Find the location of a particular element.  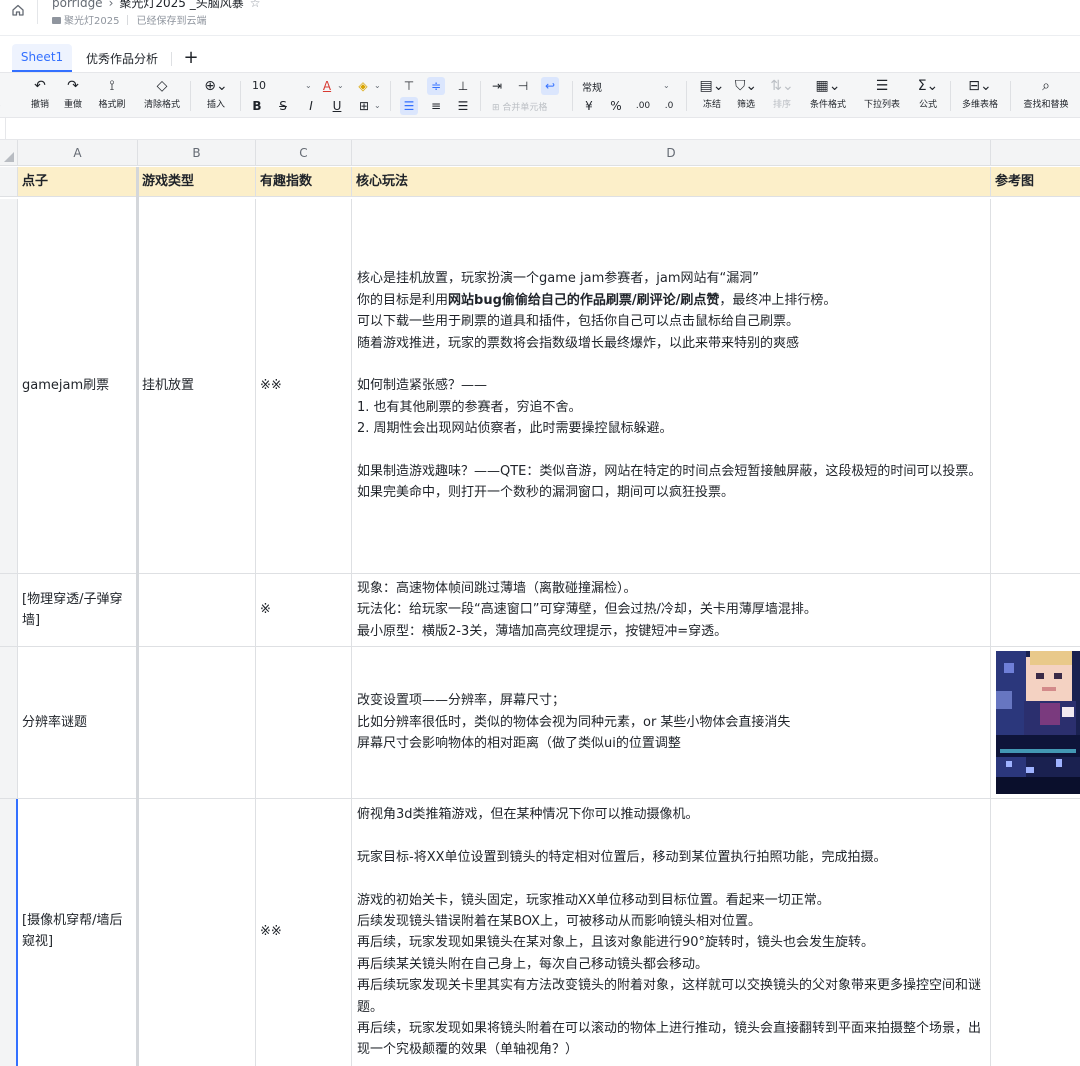

fun-cell is located at coordinates (304, 723).